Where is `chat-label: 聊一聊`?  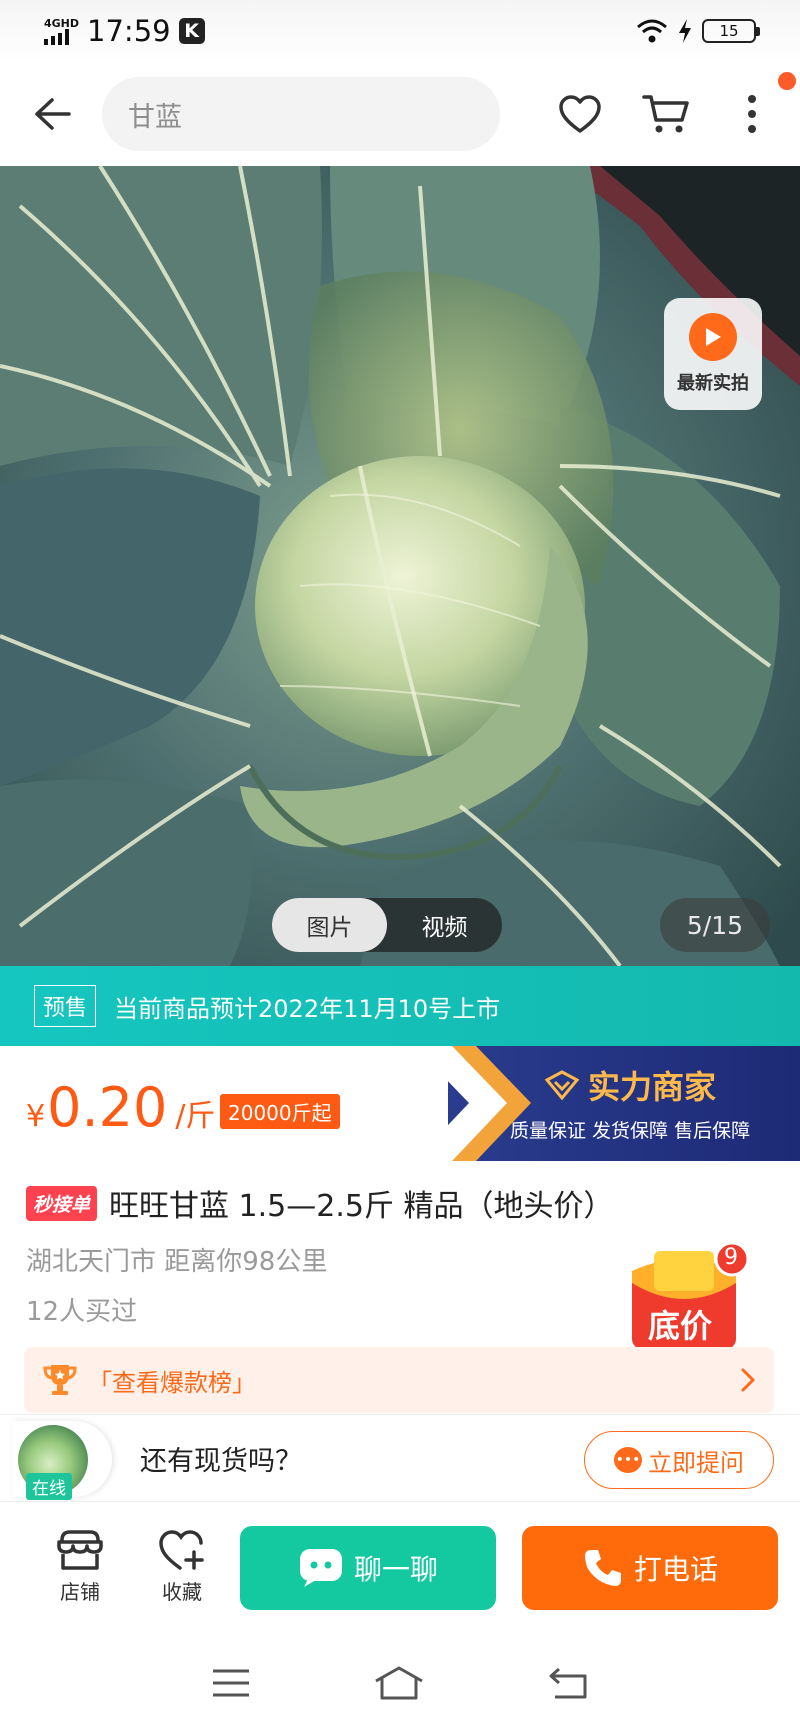 chat-label: 聊一聊 is located at coordinates (395, 1569).